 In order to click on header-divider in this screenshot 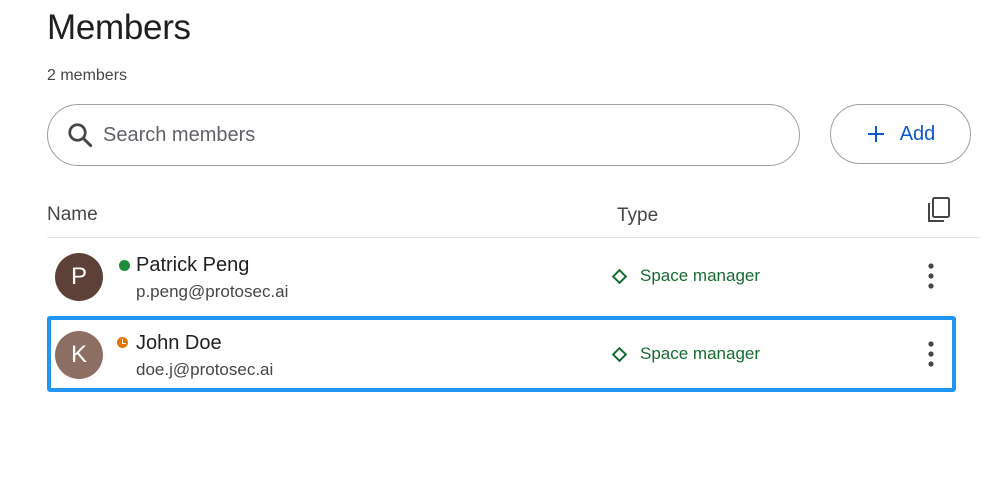, I will do `click(513, 237)`.